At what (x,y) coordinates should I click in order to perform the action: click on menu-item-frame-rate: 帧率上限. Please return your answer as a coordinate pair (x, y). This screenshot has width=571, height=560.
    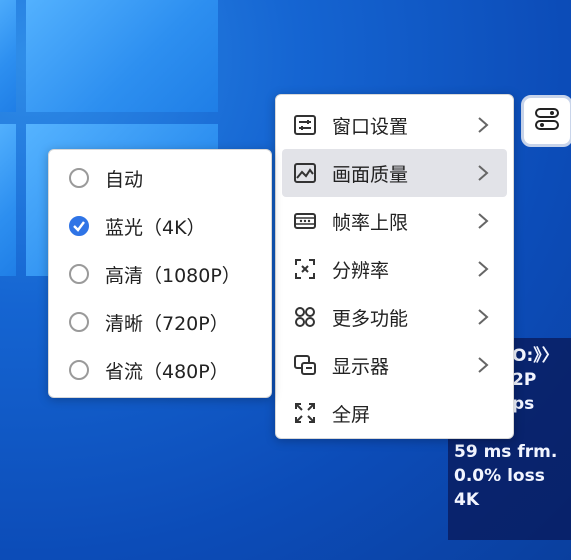
    Looking at the image, I should click on (394, 221).